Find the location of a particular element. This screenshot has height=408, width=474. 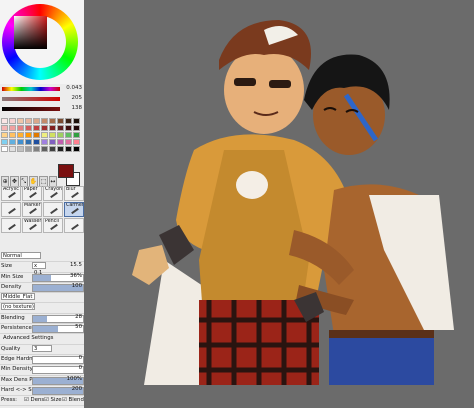

min-density-row: Min Density 0 is located at coordinates (42, 370).